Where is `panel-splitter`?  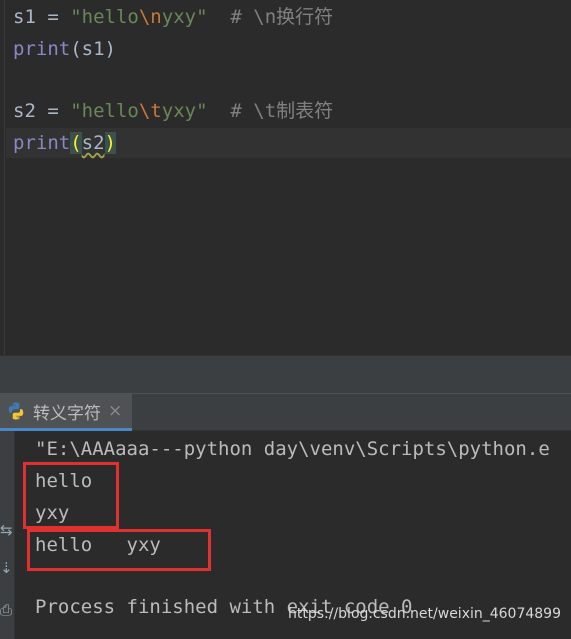
panel-splitter is located at coordinates (285, 374).